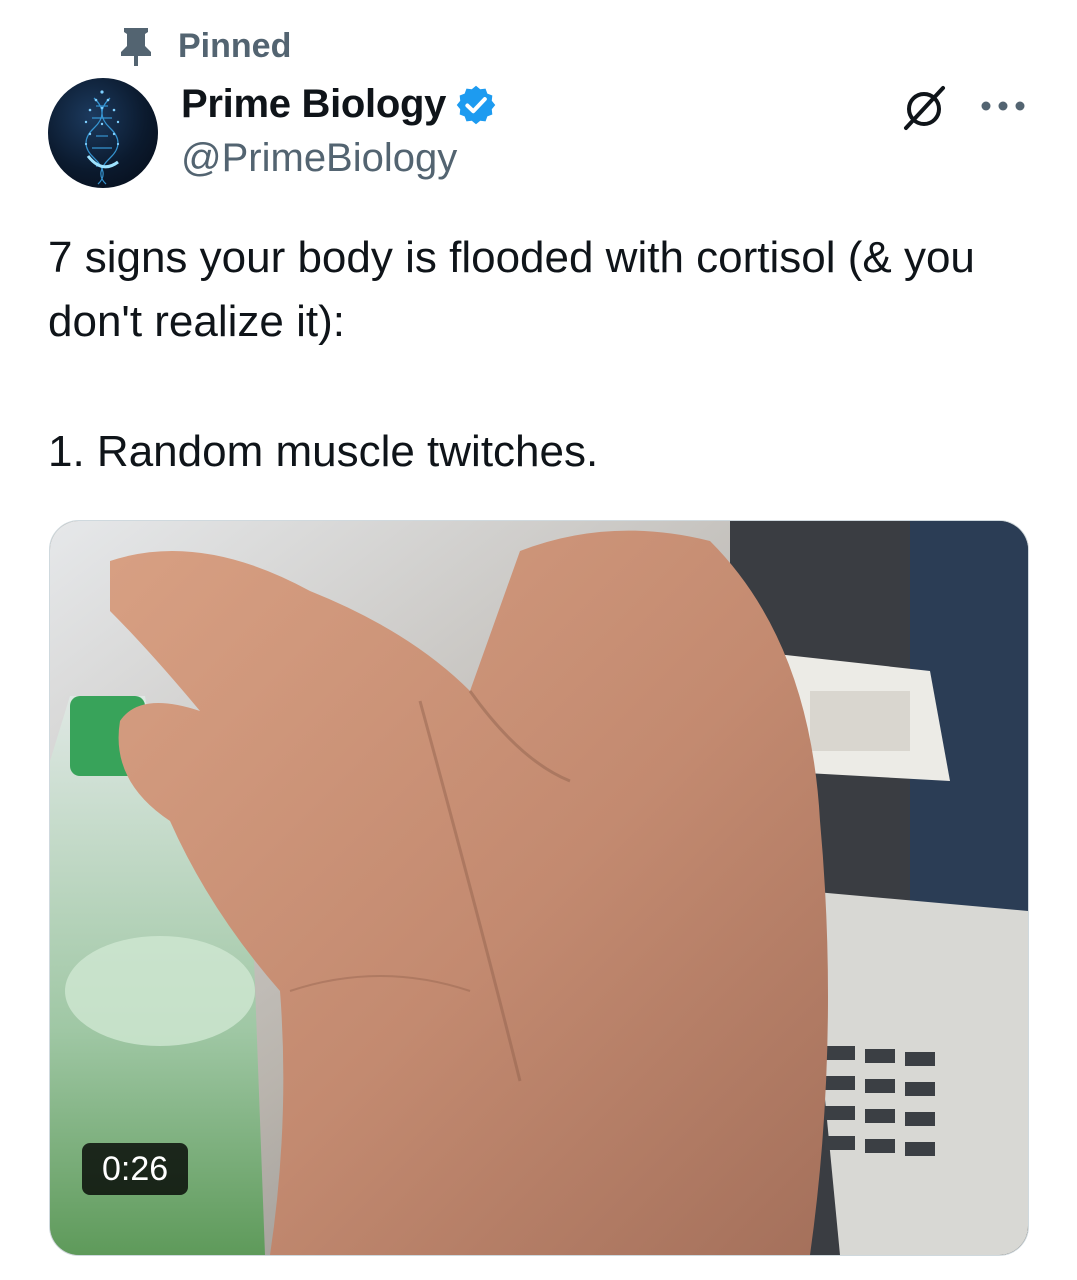 This screenshot has width=1077, height=1280. I want to click on verified-badge-icon, so click(472, 105).